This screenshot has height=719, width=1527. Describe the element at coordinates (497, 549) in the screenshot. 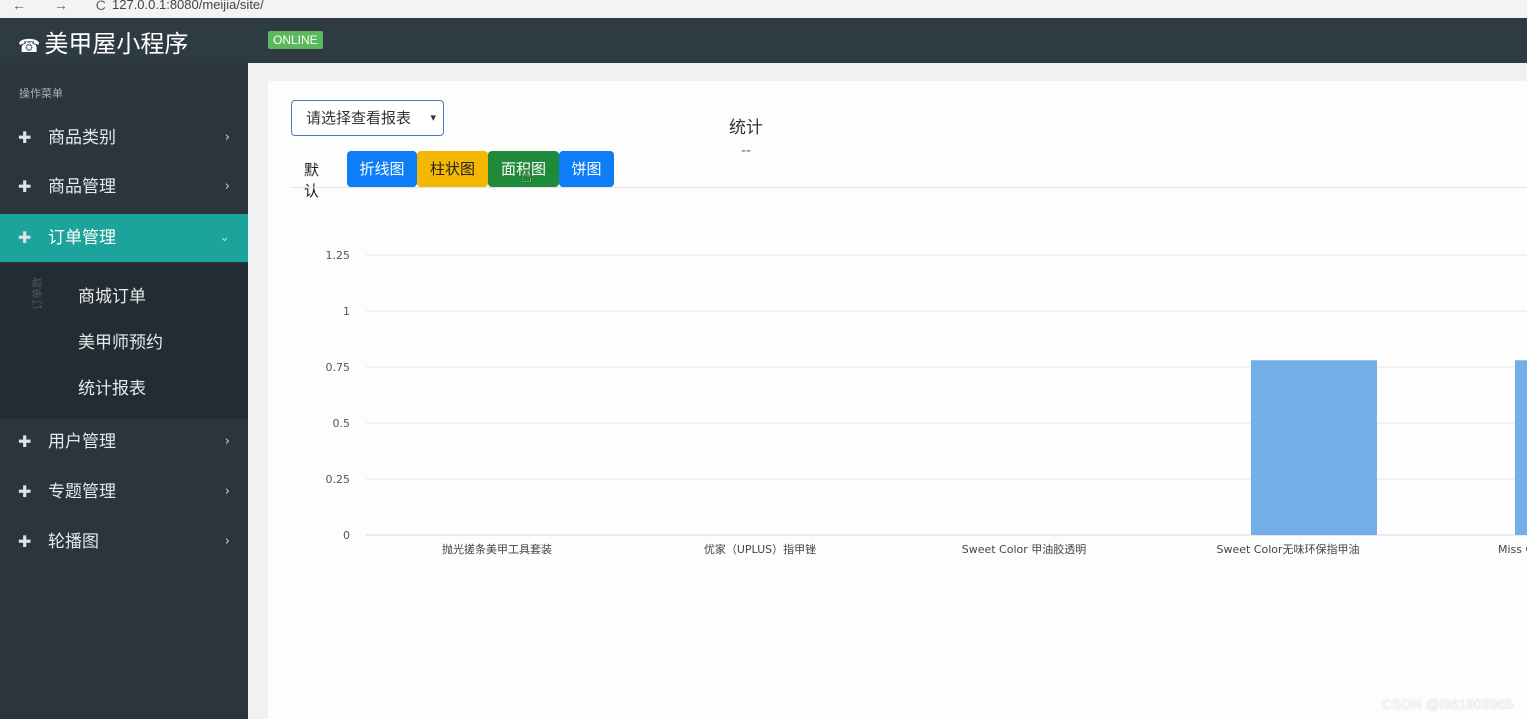

I see `x-tick-label: 抛光搓条美甲工具套装` at that location.